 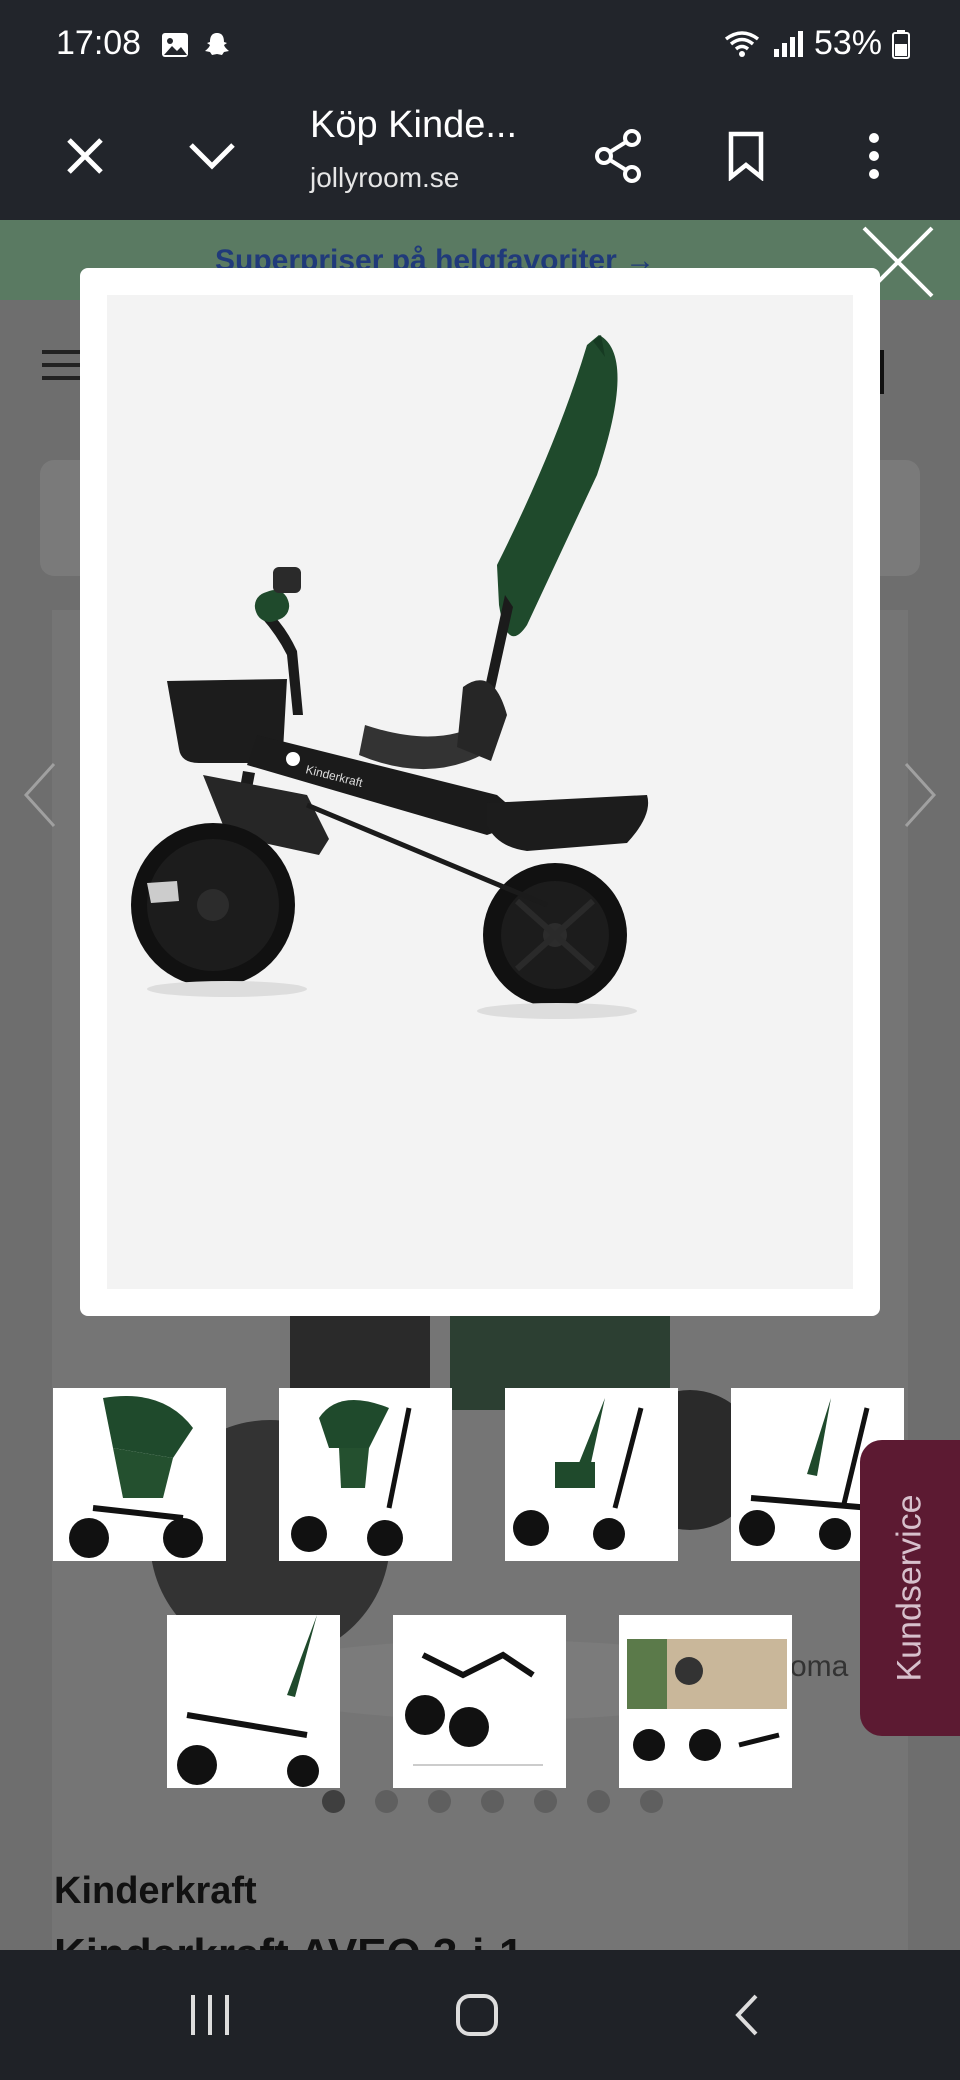 I want to click on customer-service-tab: Kundservice, so click(x=910, y=1588).